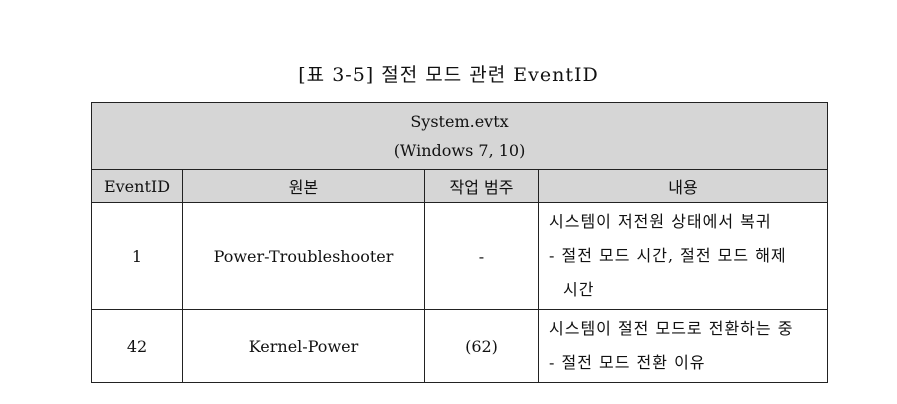  Describe the element at coordinates (660, 221) in the screenshot. I see `content-line: 시스템이 저전원 상태에서 복귀` at that location.